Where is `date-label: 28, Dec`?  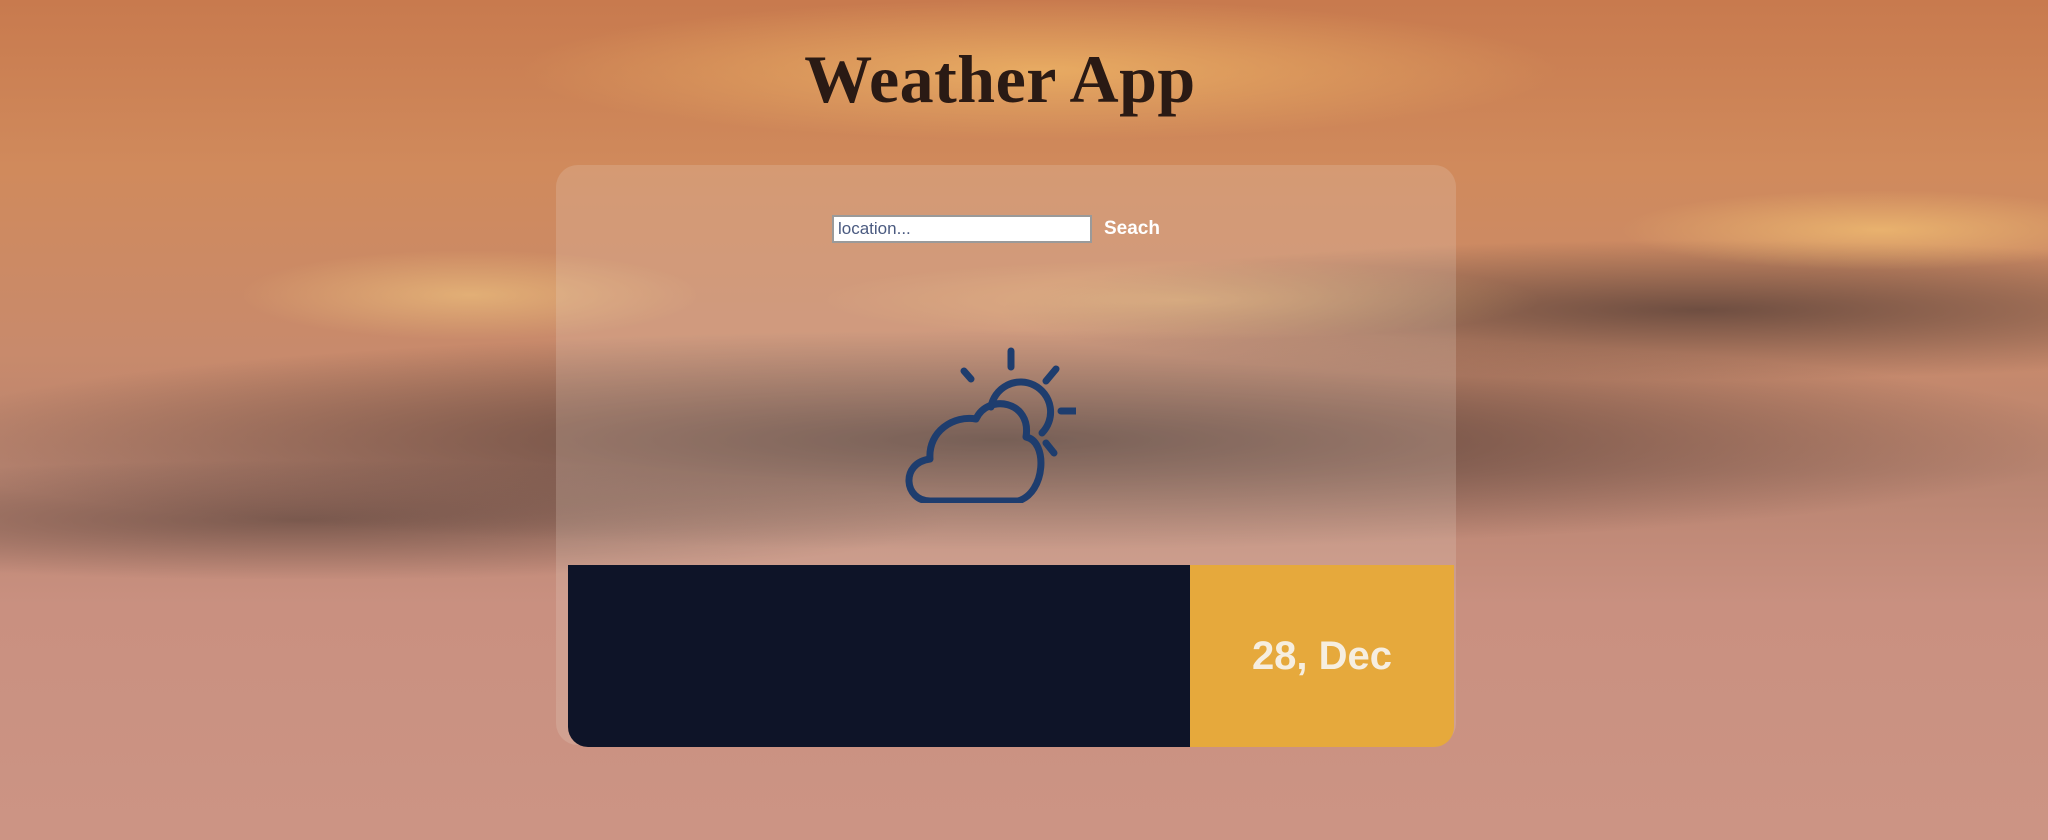 date-label: 28, Dec is located at coordinates (1322, 655).